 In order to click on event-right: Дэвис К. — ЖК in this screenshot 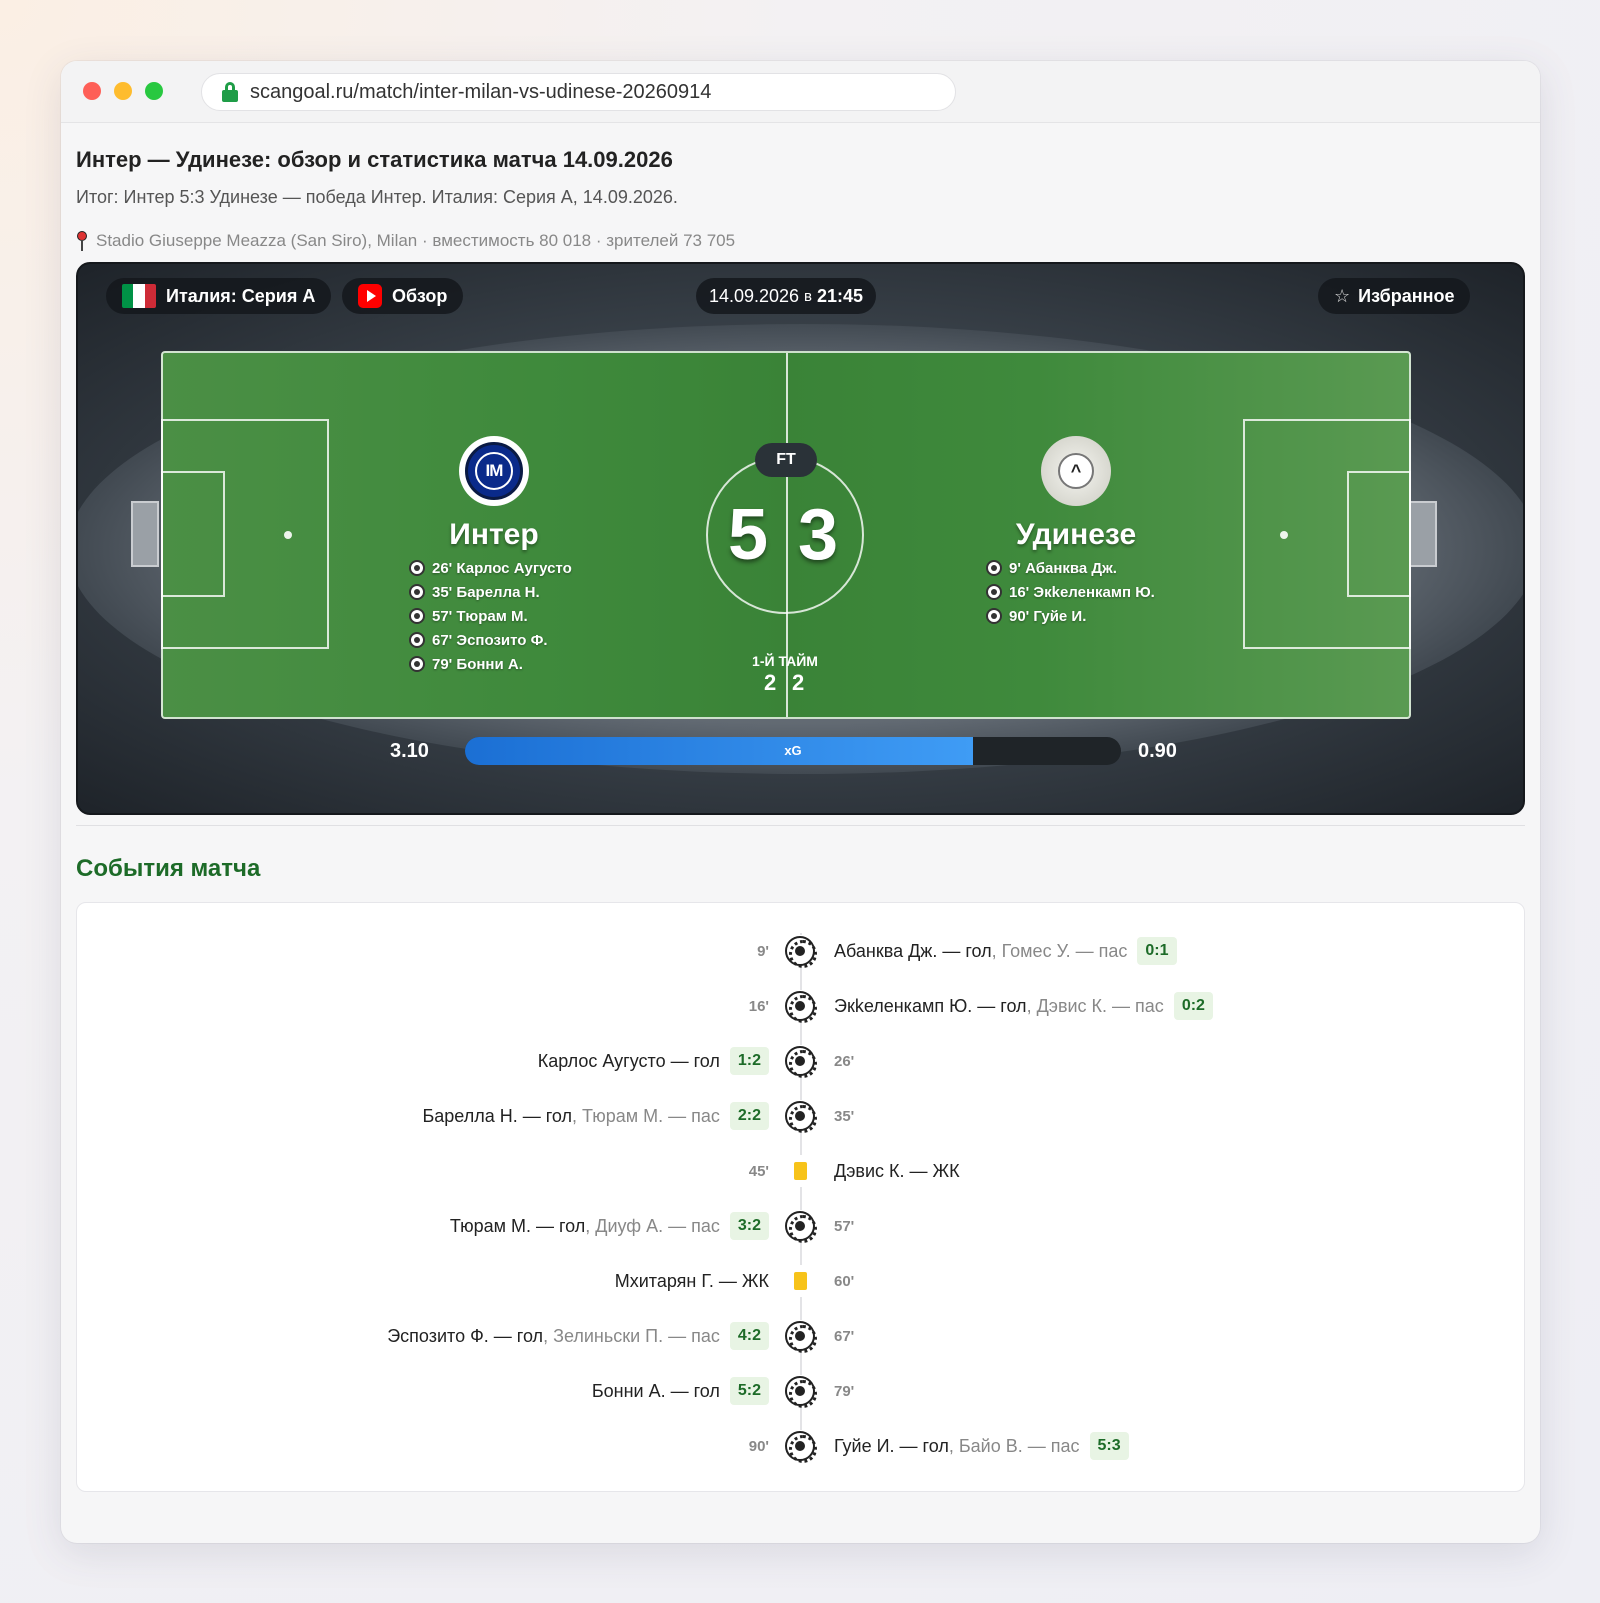, I will do `click(897, 1171)`.